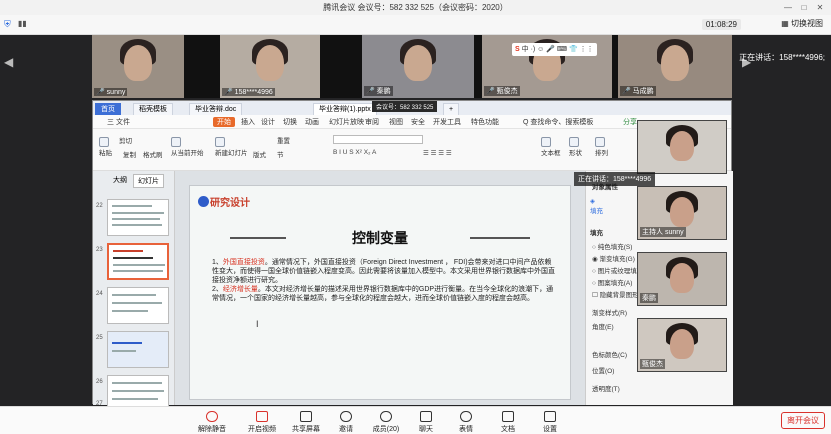 This screenshot has width=831, height=434. I want to click on participant-name: 🎤 sunny, so click(111, 92).